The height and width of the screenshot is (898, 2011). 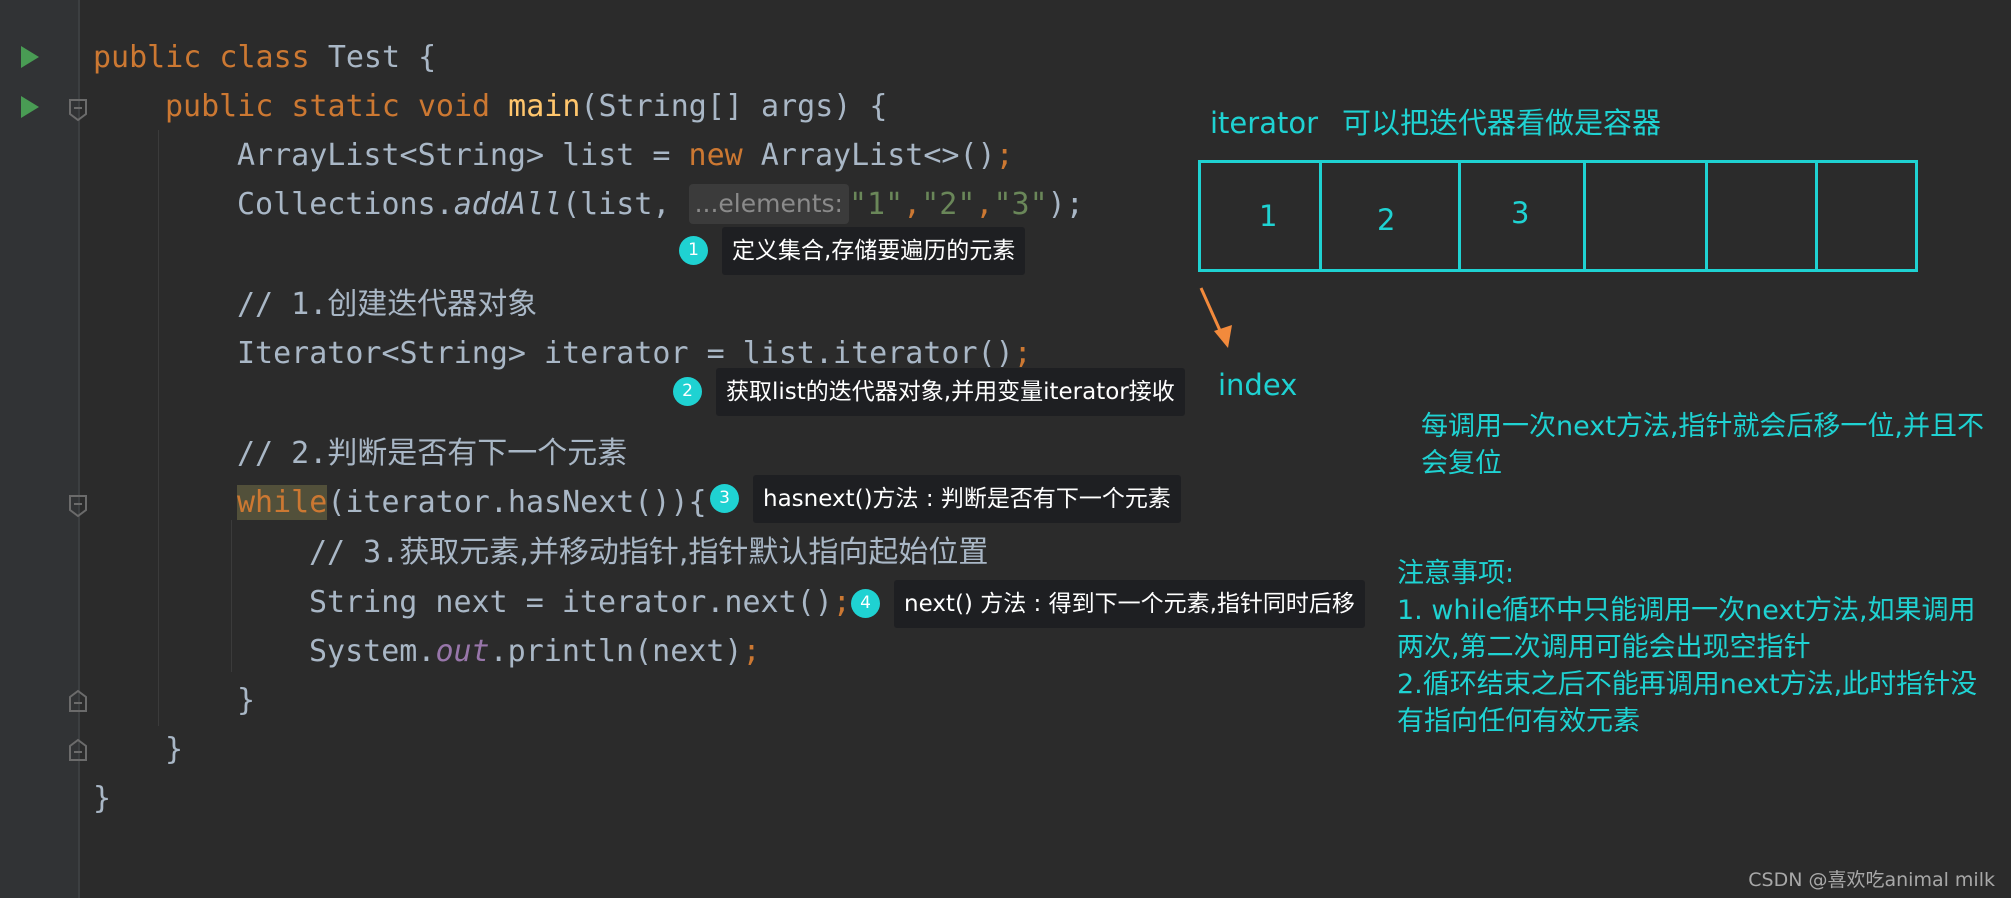 What do you see at coordinates (158, 428) in the screenshot?
I see `indent-guide-method` at bounding box center [158, 428].